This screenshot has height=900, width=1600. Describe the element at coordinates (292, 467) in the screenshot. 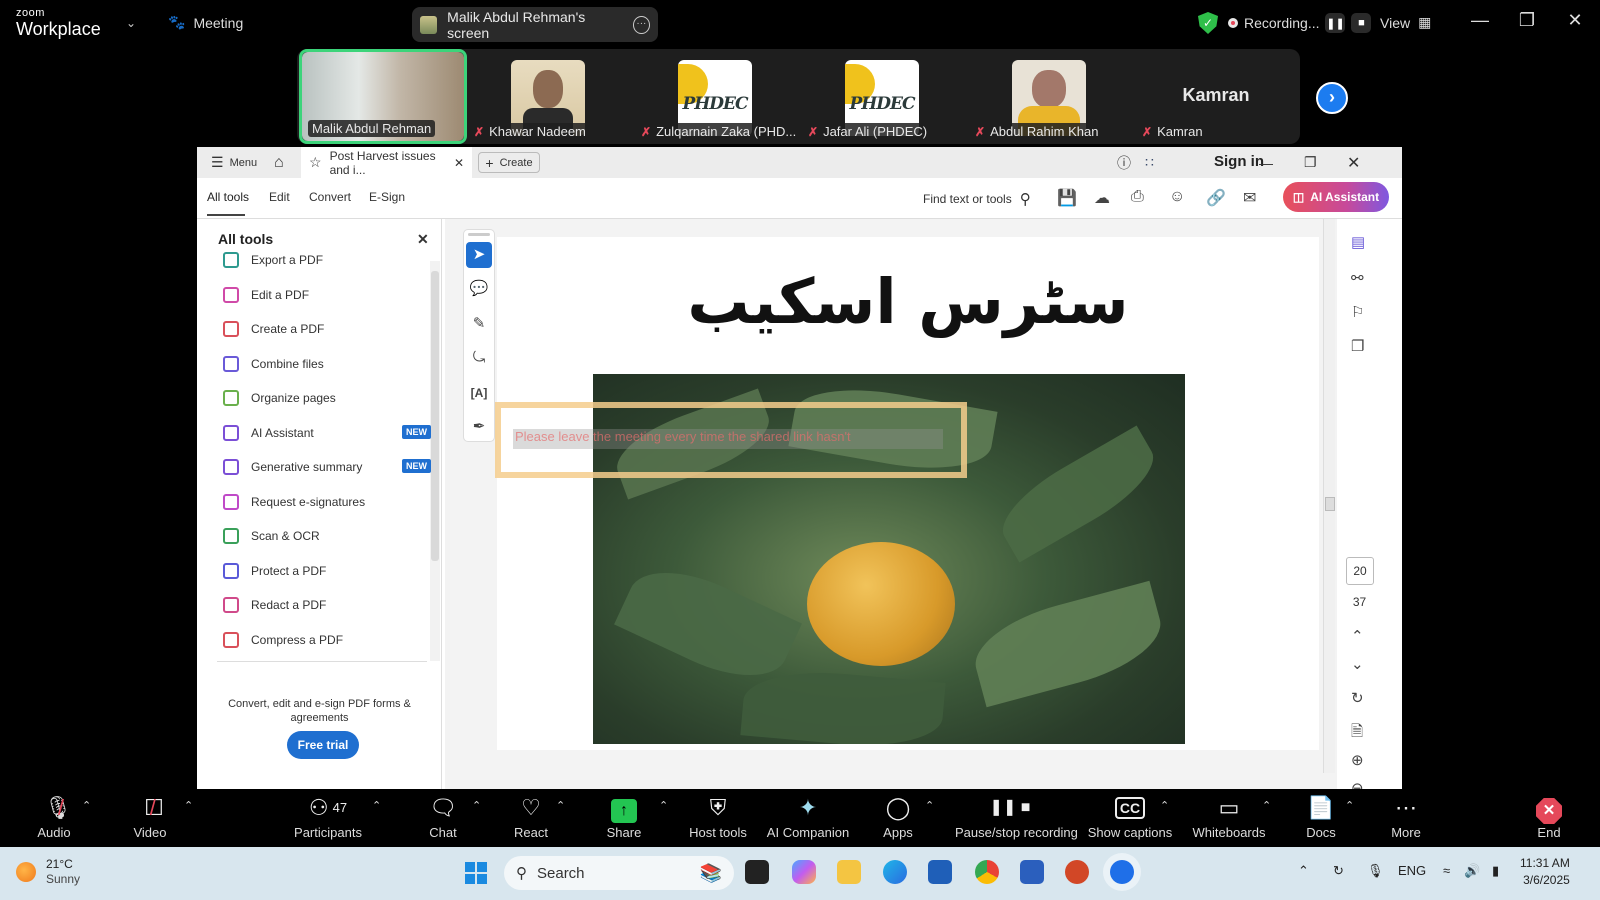

I see `tool-item: Generative summary` at that location.